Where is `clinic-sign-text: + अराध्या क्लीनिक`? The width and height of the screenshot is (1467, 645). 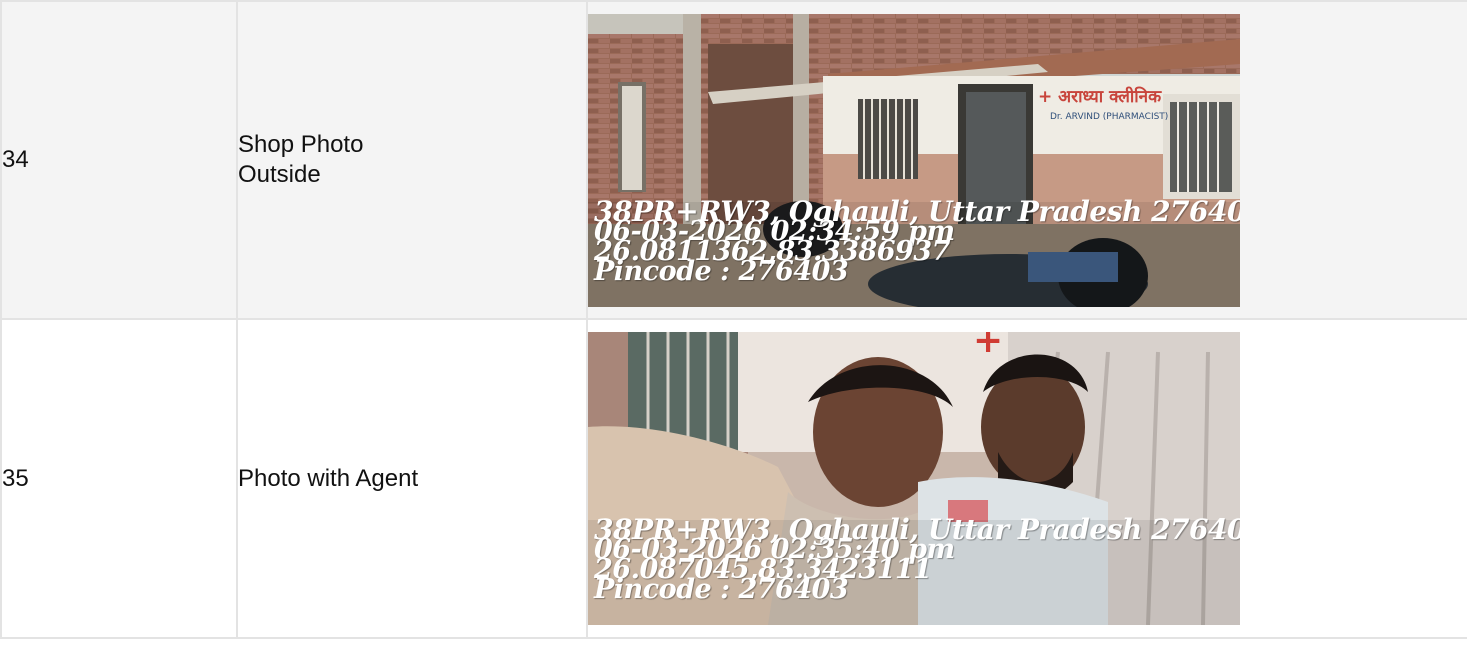
clinic-sign-text: + अराध्या क्लीनिक is located at coordinates (1100, 96).